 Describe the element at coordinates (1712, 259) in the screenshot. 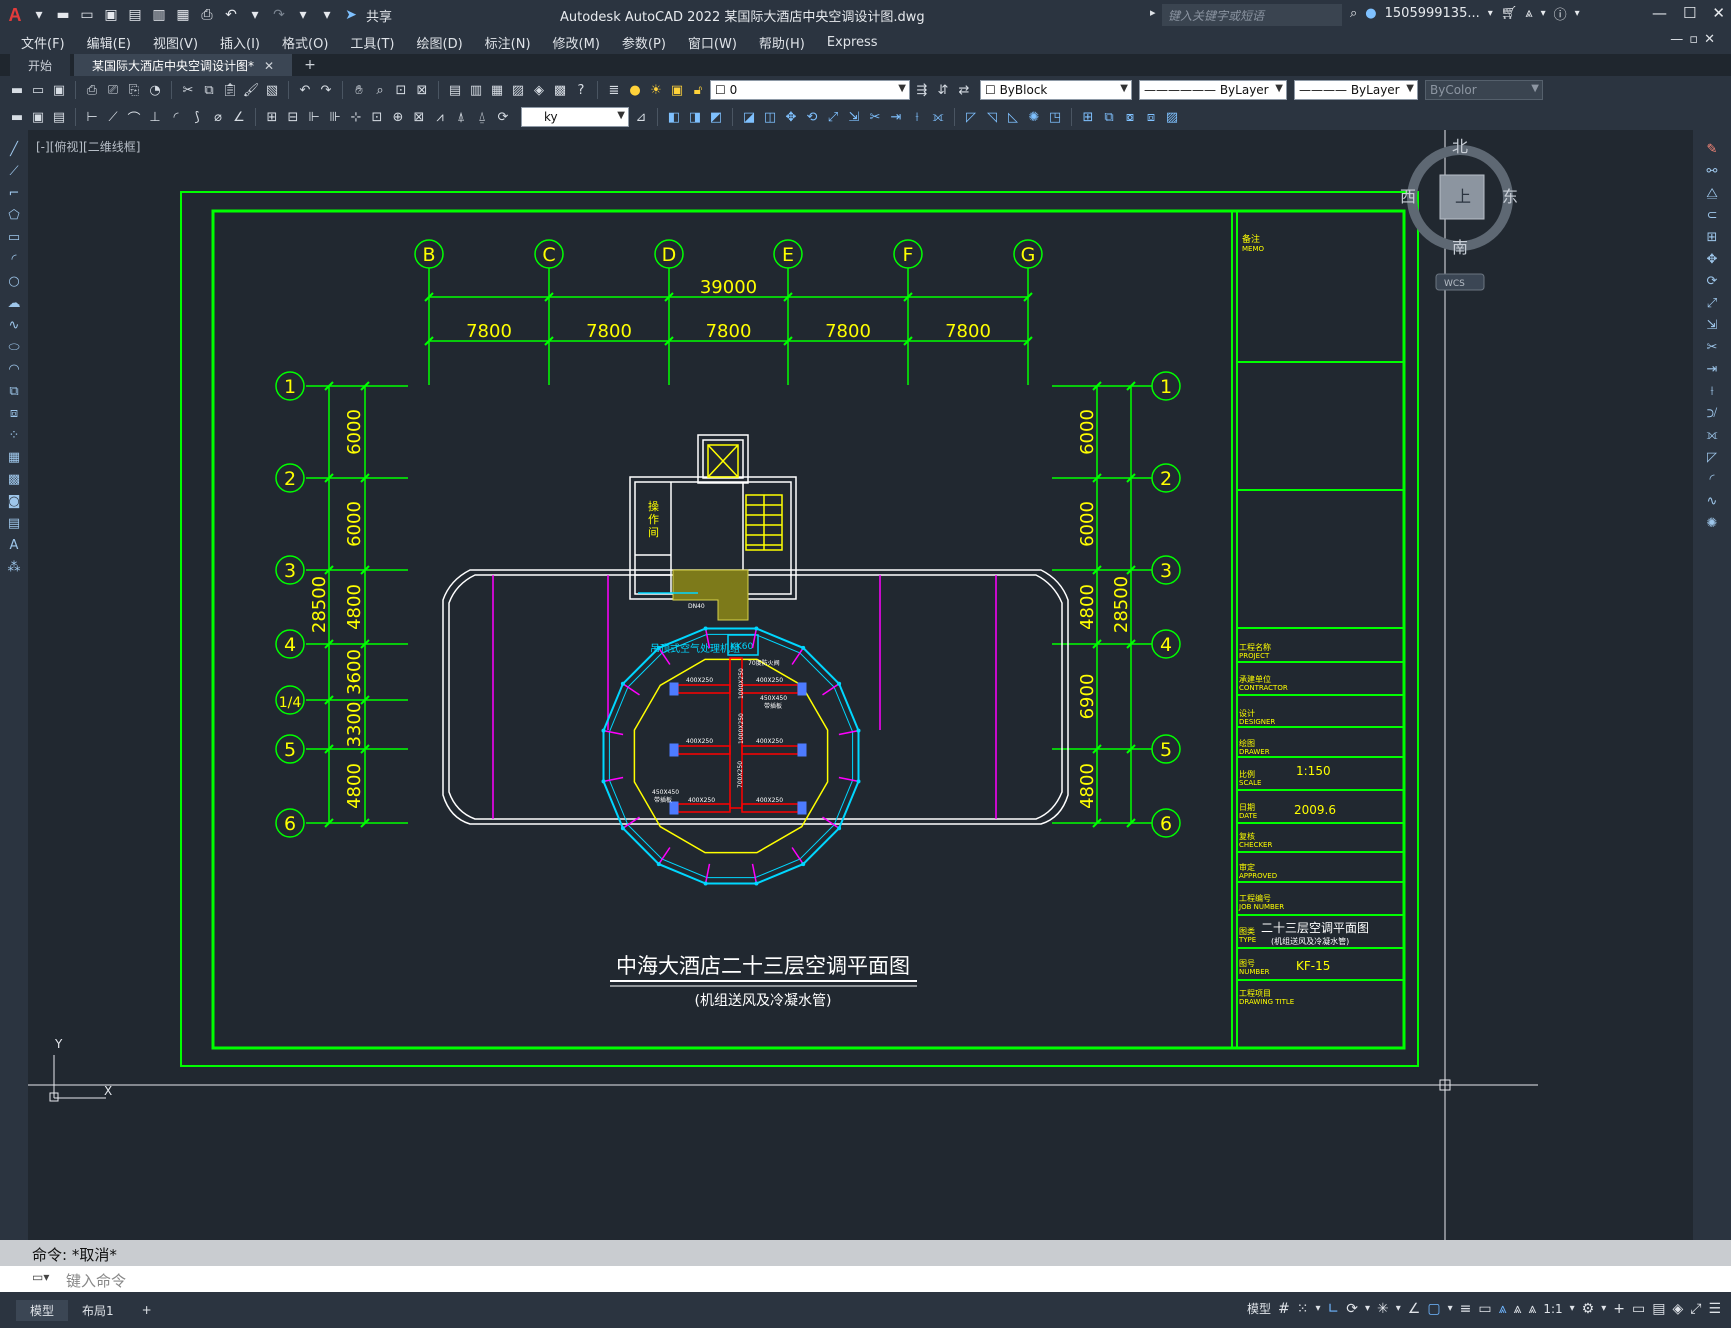

I see `move-tool-icon: ✥` at that location.